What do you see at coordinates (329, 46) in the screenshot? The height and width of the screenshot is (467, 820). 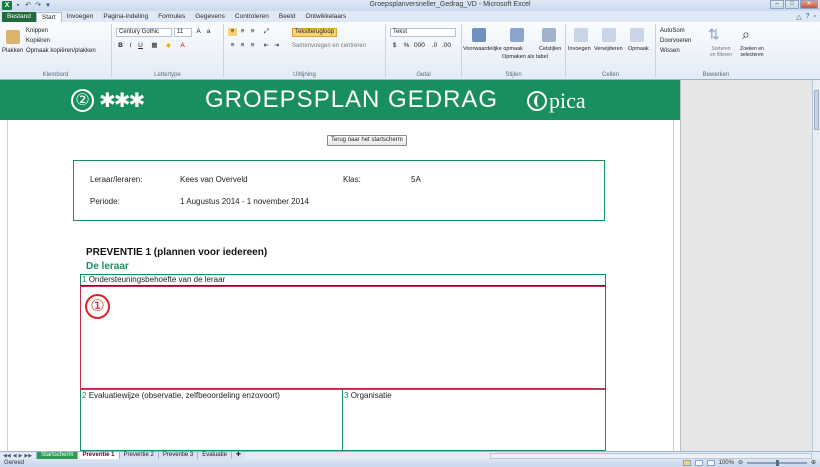 I see `merge-center-button: Samenvoegen en centreren` at bounding box center [329, 46].